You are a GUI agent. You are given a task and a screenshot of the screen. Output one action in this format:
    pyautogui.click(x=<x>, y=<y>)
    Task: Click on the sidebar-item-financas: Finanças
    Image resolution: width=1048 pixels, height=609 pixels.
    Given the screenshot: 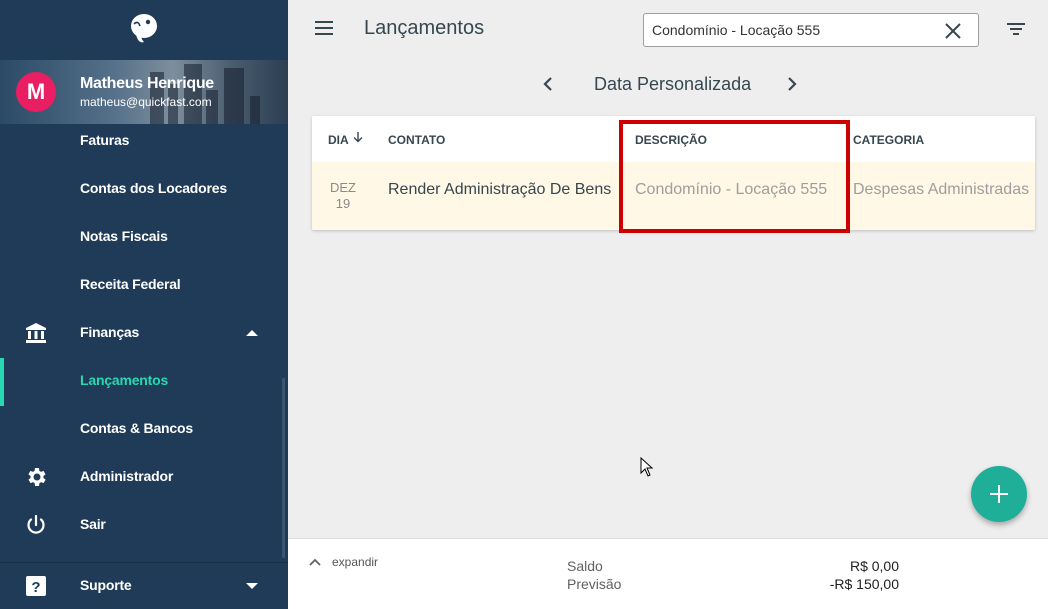 What is the action you would take?
    pyautogui.click(x=144, y=333)
    